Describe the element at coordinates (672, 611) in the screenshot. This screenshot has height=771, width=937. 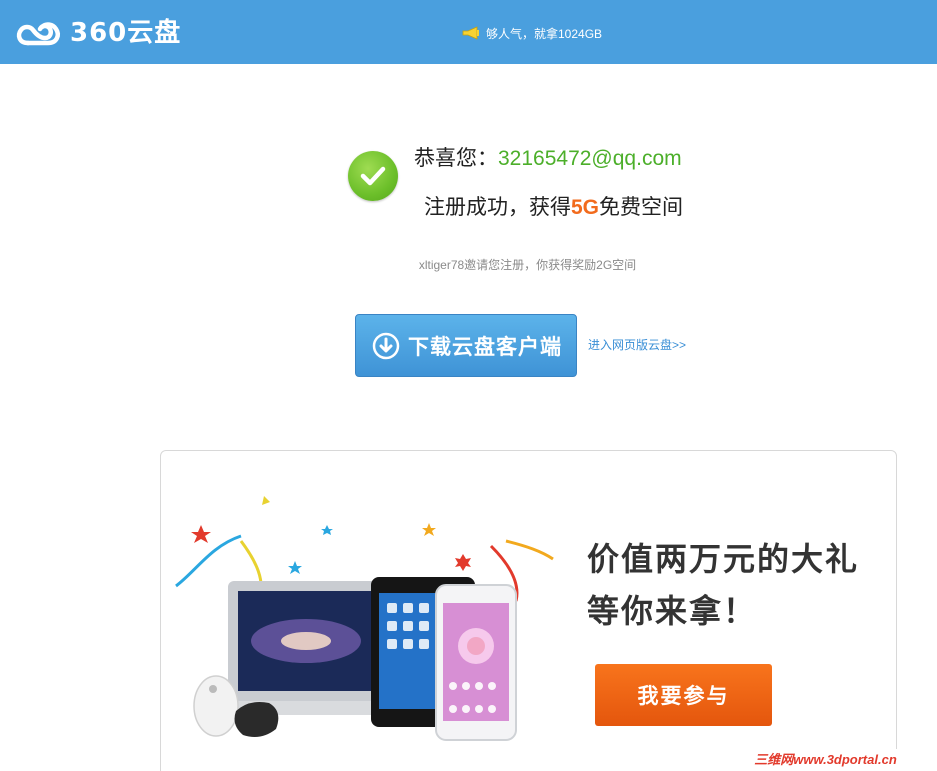
I see `gift-title-line2: 等你来拿！` at that location.